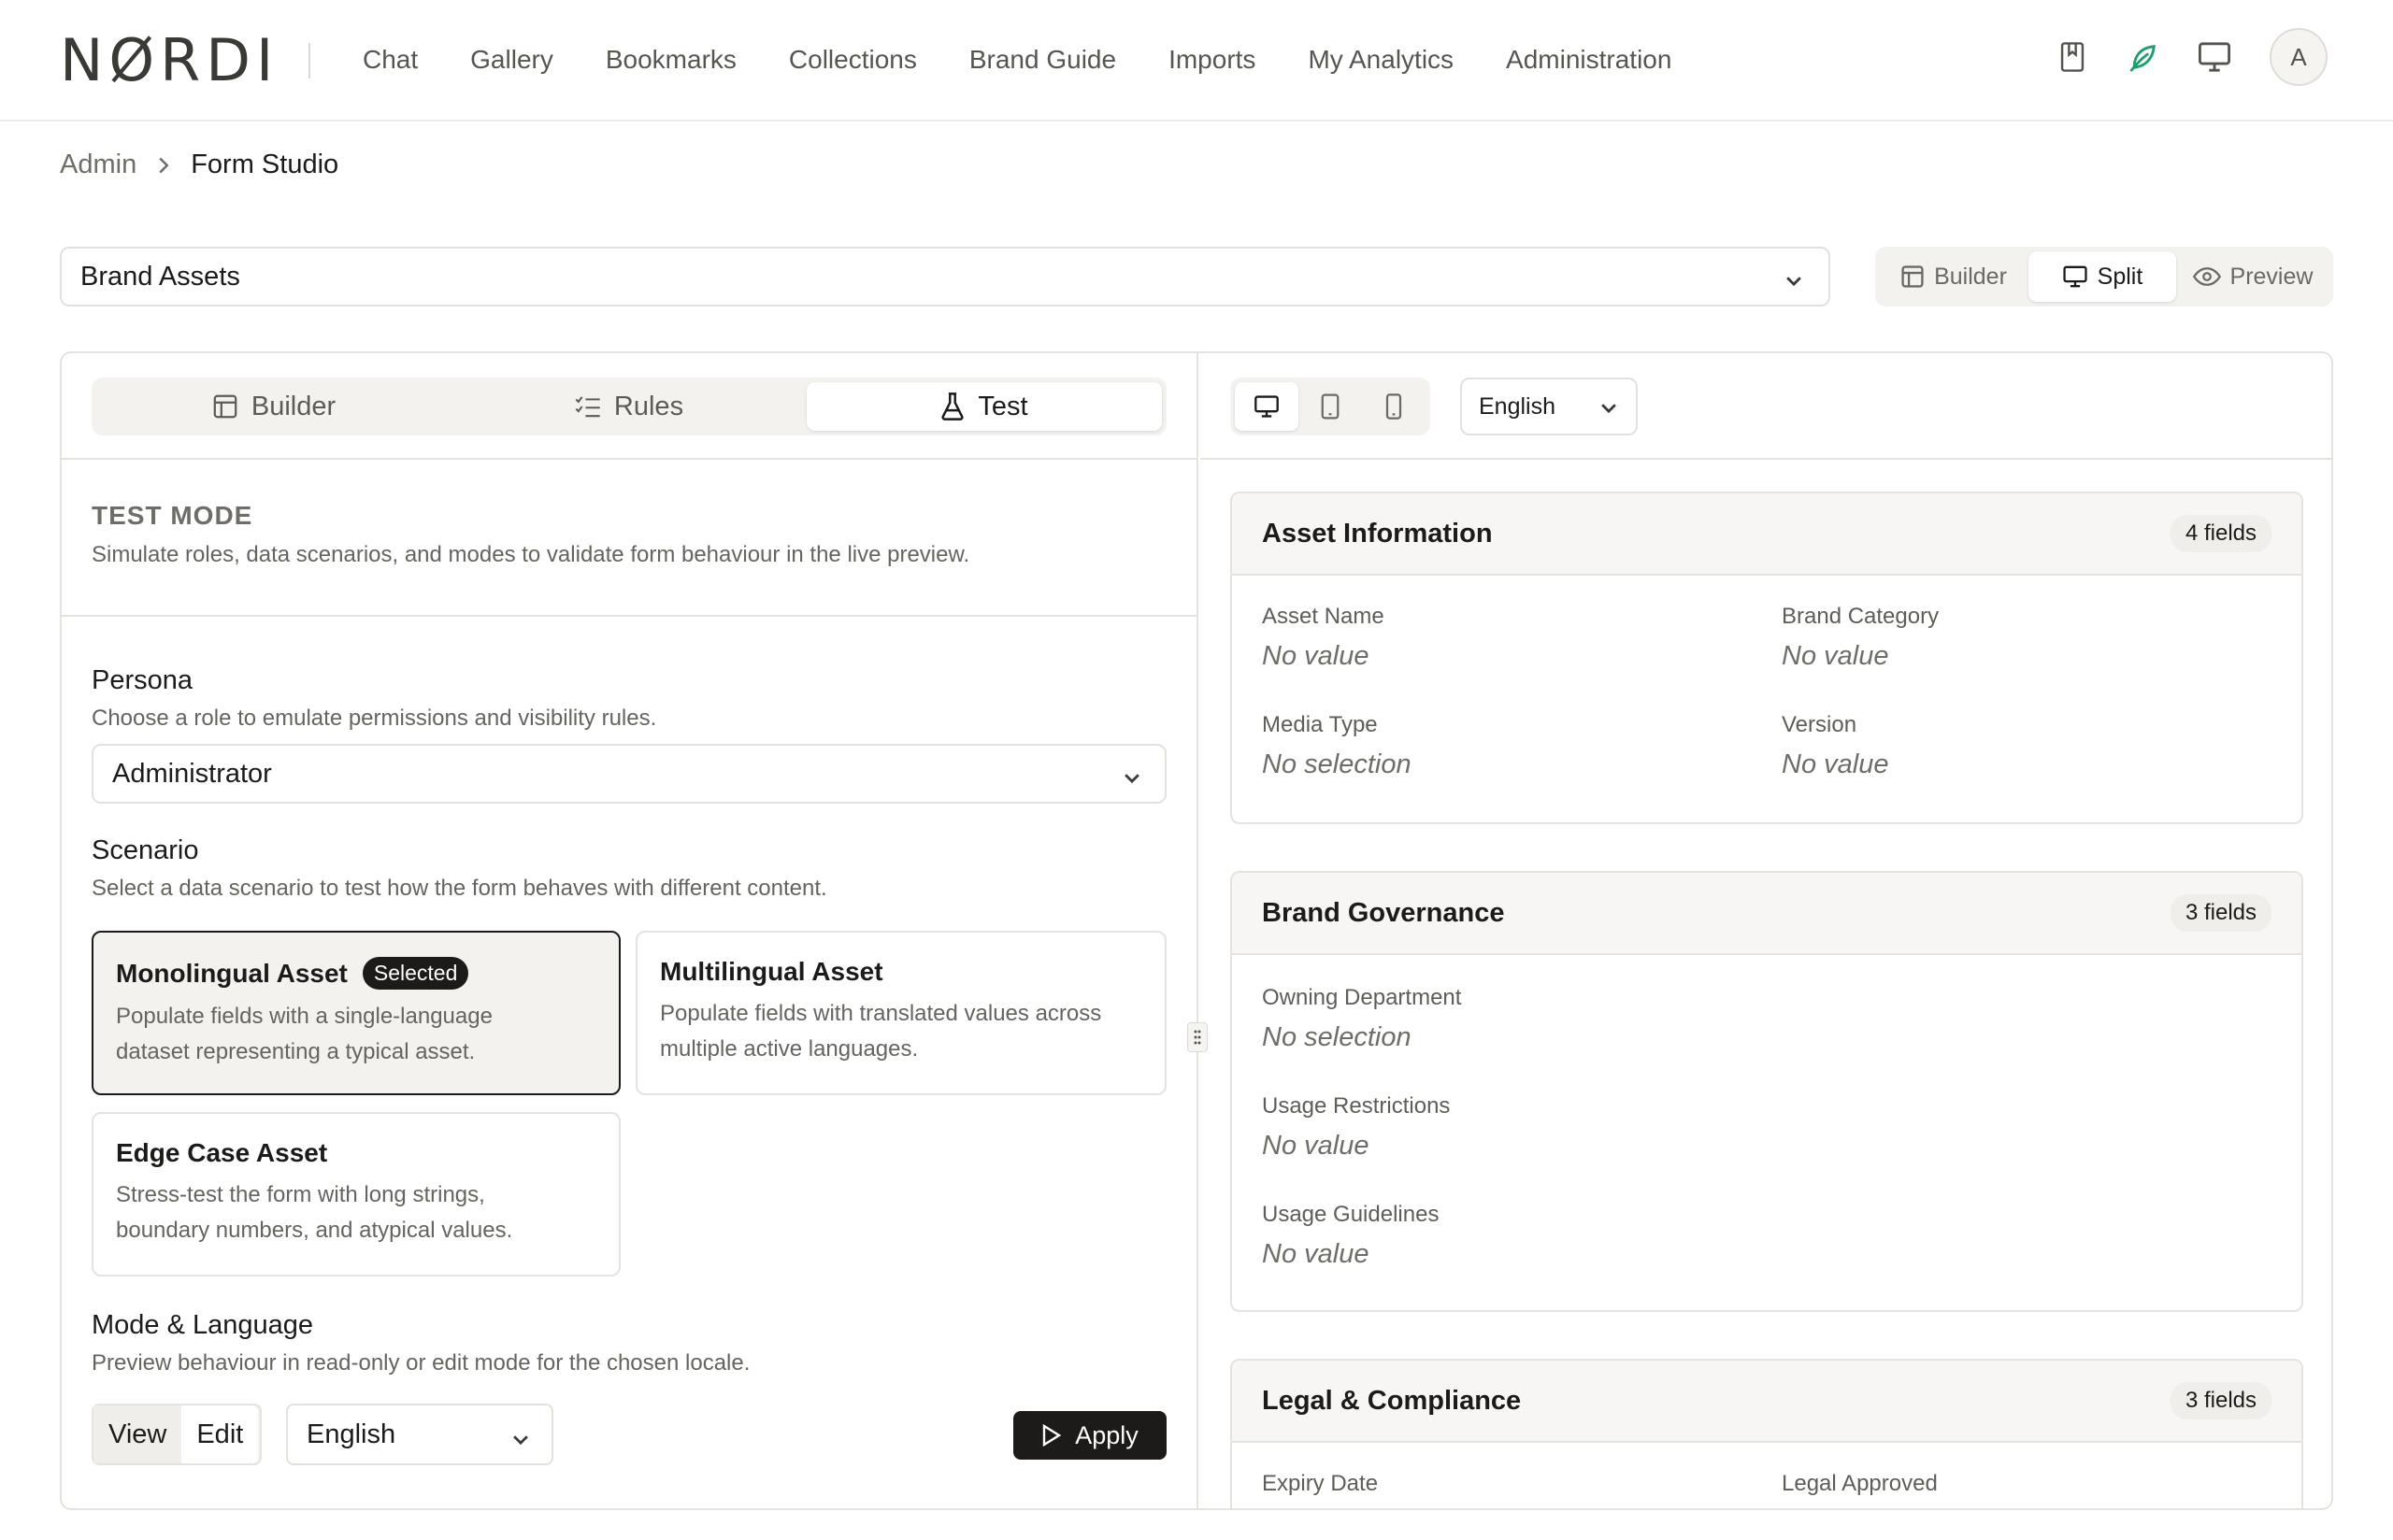  What do you see at coordinates (415, 973) in the screenshot?
I see `selected-badge: Selected` at bounding box center [415, 973].